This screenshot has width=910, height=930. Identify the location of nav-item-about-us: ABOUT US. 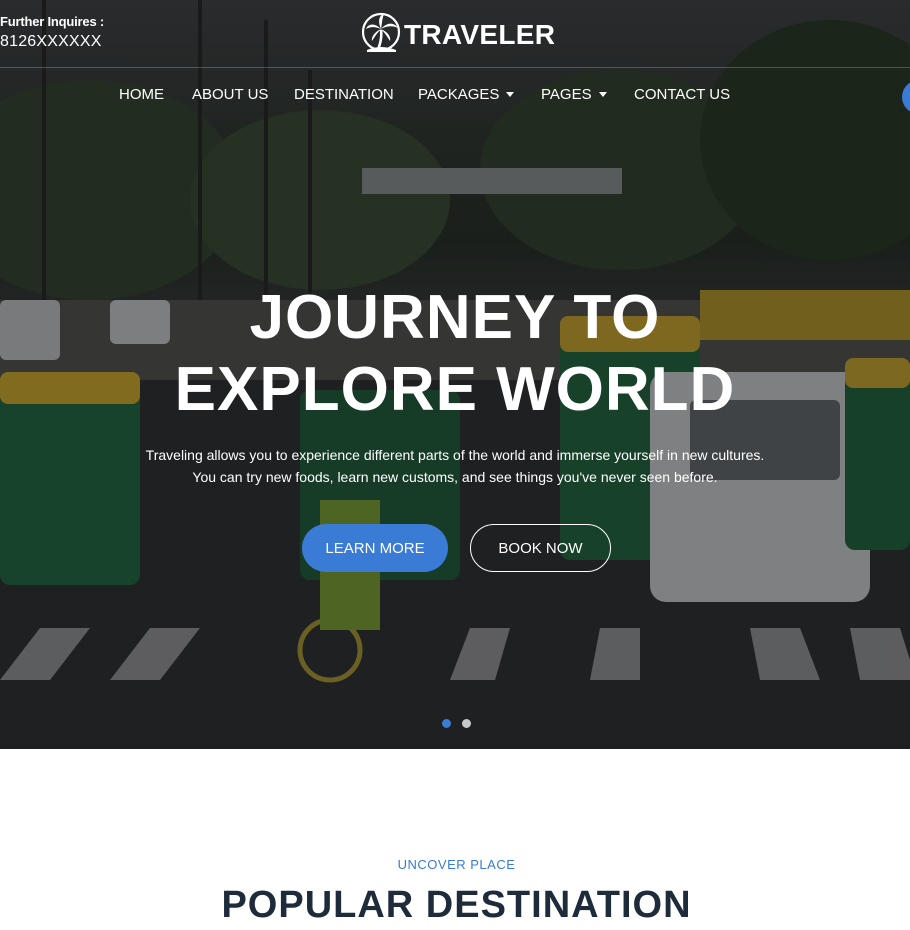
(230, 94).